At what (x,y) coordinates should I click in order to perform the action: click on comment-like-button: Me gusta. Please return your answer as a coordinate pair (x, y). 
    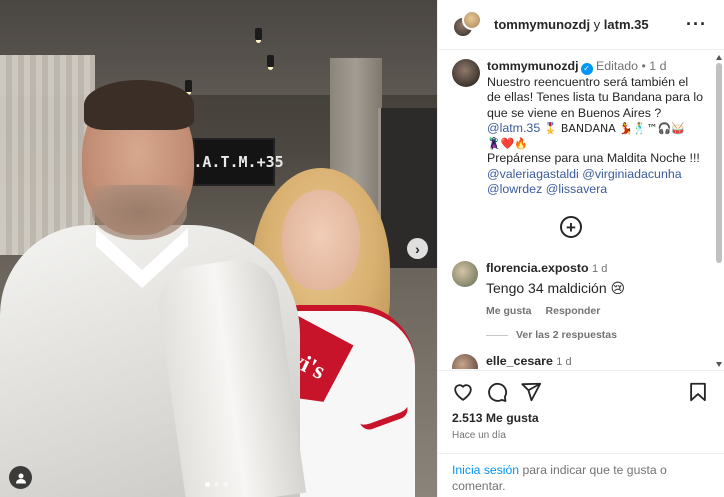
    Looking at the image, I should click on (509, 312).